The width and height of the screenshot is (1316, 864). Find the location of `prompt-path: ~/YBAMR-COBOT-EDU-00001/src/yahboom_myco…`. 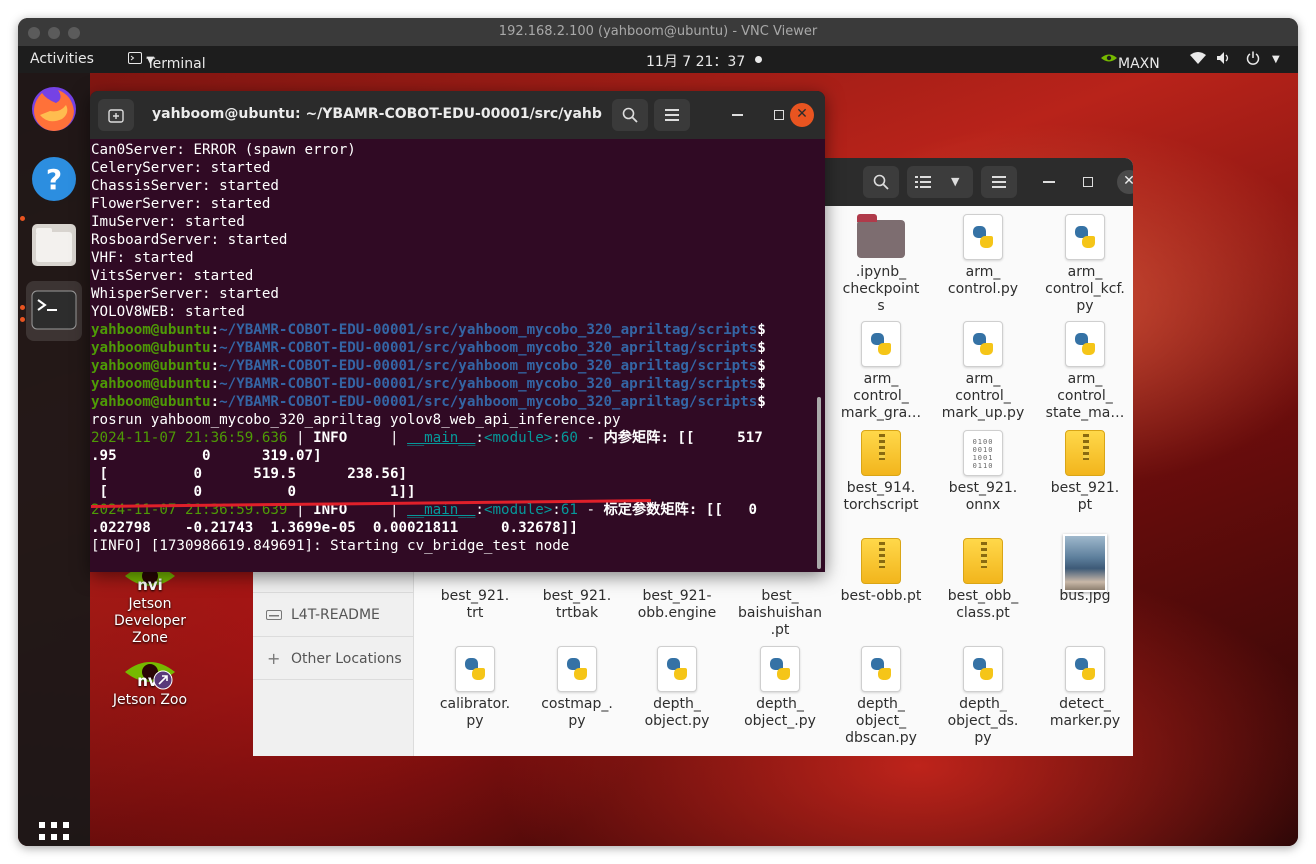

prompt-path: ~/YBAMR-COBOT-EDU-00001/src/yahboom_myco… is located at coordinates (488, 366).